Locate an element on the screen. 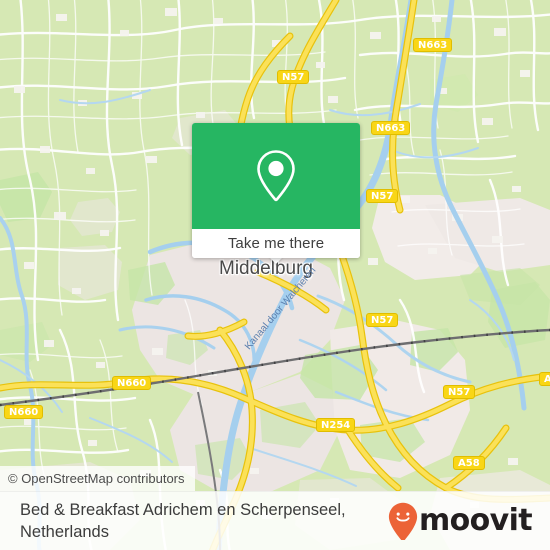 This screenshot has width=550, height=550. road-shield-n254: N254 is located at coordinates (336, 425).